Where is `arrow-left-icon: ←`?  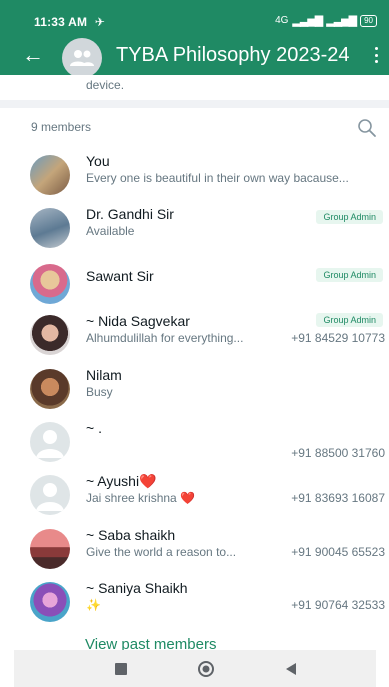
arrow-left-icon: ← is located at coordinates (33, 54).